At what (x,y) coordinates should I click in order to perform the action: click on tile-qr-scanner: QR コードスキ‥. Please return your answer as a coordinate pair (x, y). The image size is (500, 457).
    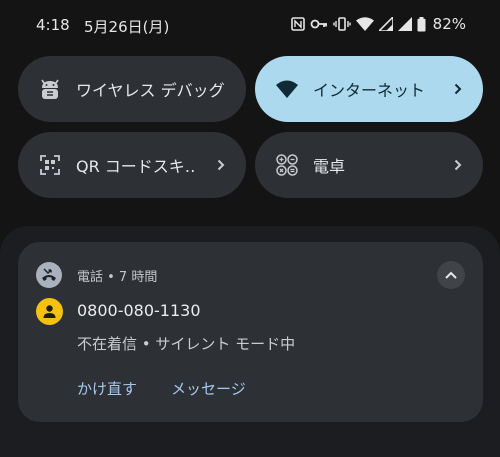
    Looking at the image, I should click on (132, 165).